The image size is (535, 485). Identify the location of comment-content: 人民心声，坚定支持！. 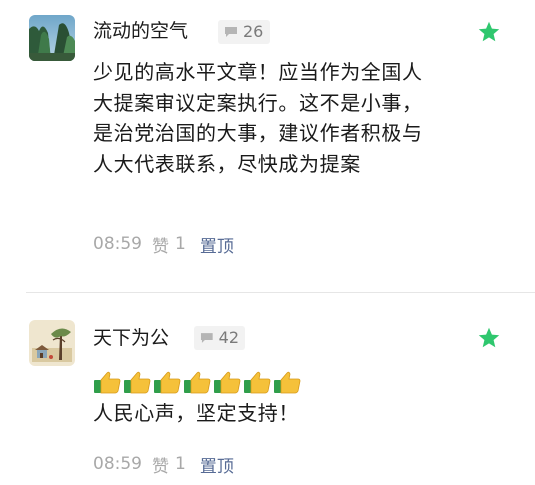
(196, 413).